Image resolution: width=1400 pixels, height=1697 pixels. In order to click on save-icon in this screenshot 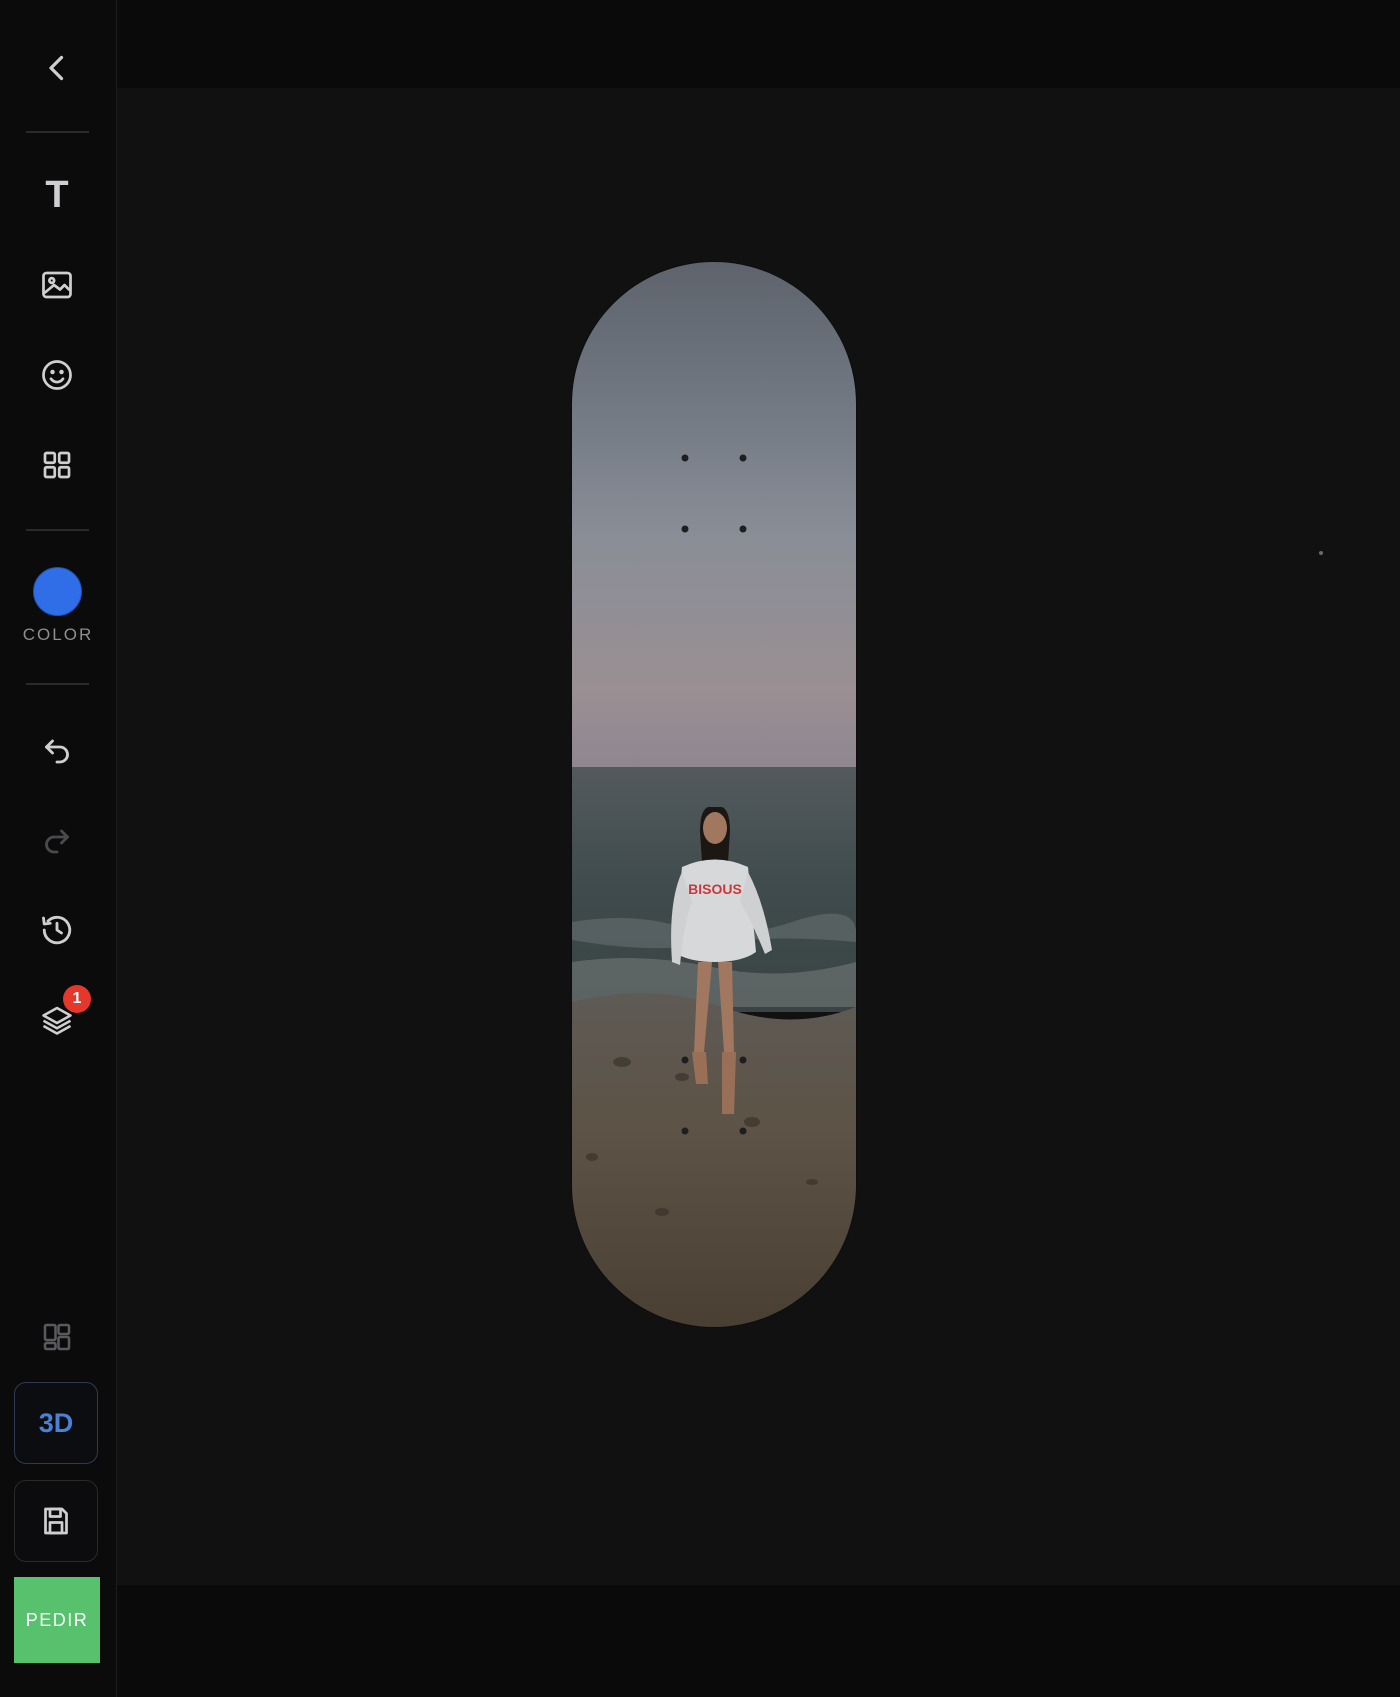, I will do `click(56, 1521)`.